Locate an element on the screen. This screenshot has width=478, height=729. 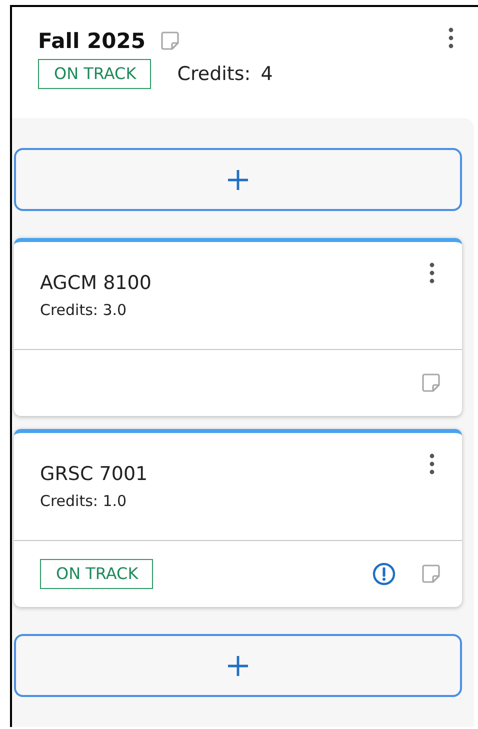
course-credits: Credits: 3.0 is located at coordinates (83, 310).